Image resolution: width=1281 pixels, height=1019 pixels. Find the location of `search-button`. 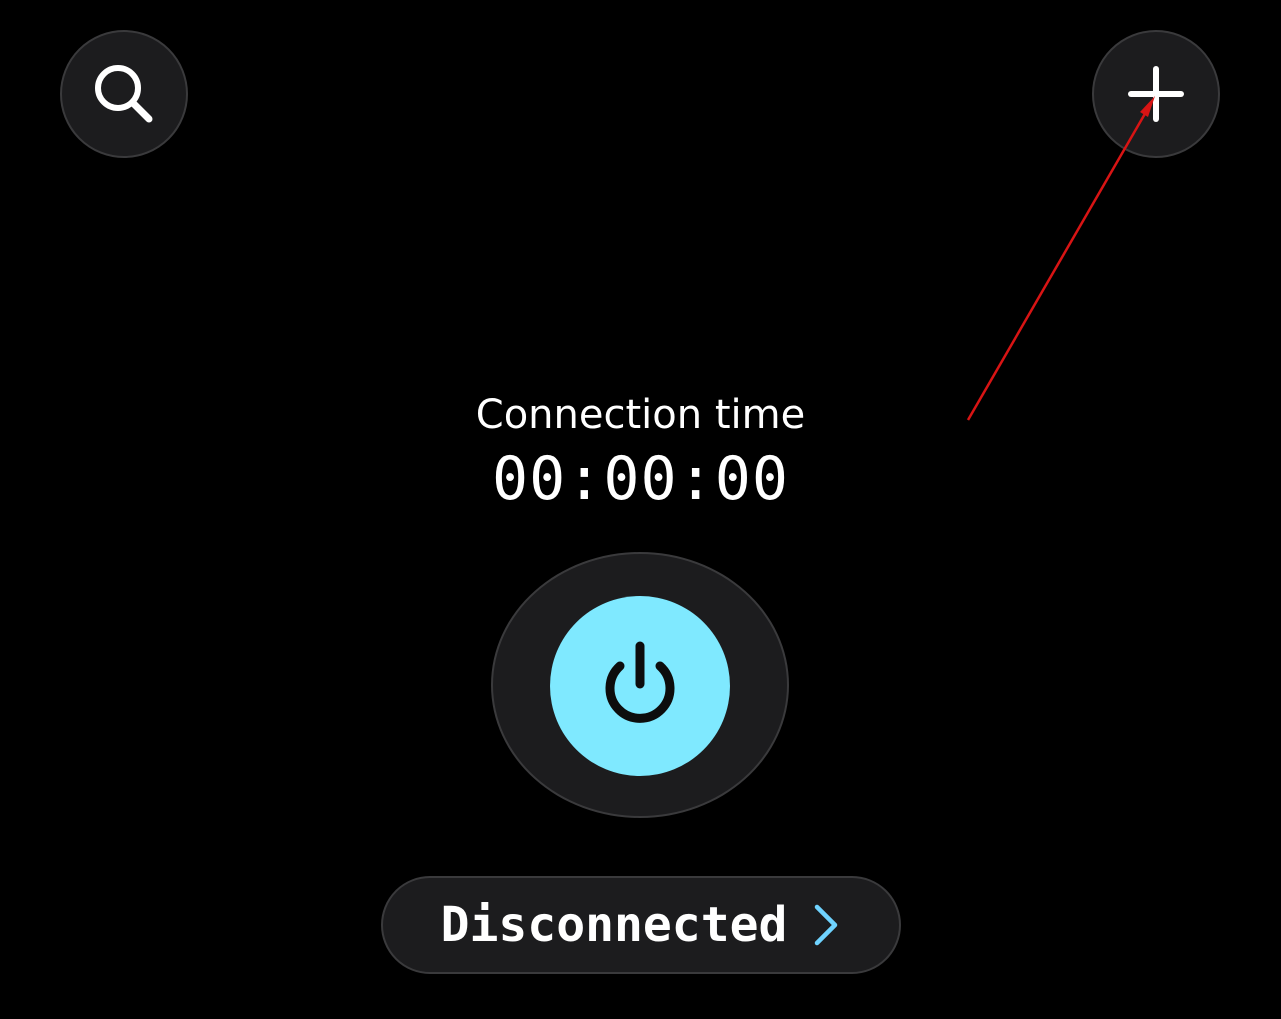

search-button is located at coordinates (124, 94).